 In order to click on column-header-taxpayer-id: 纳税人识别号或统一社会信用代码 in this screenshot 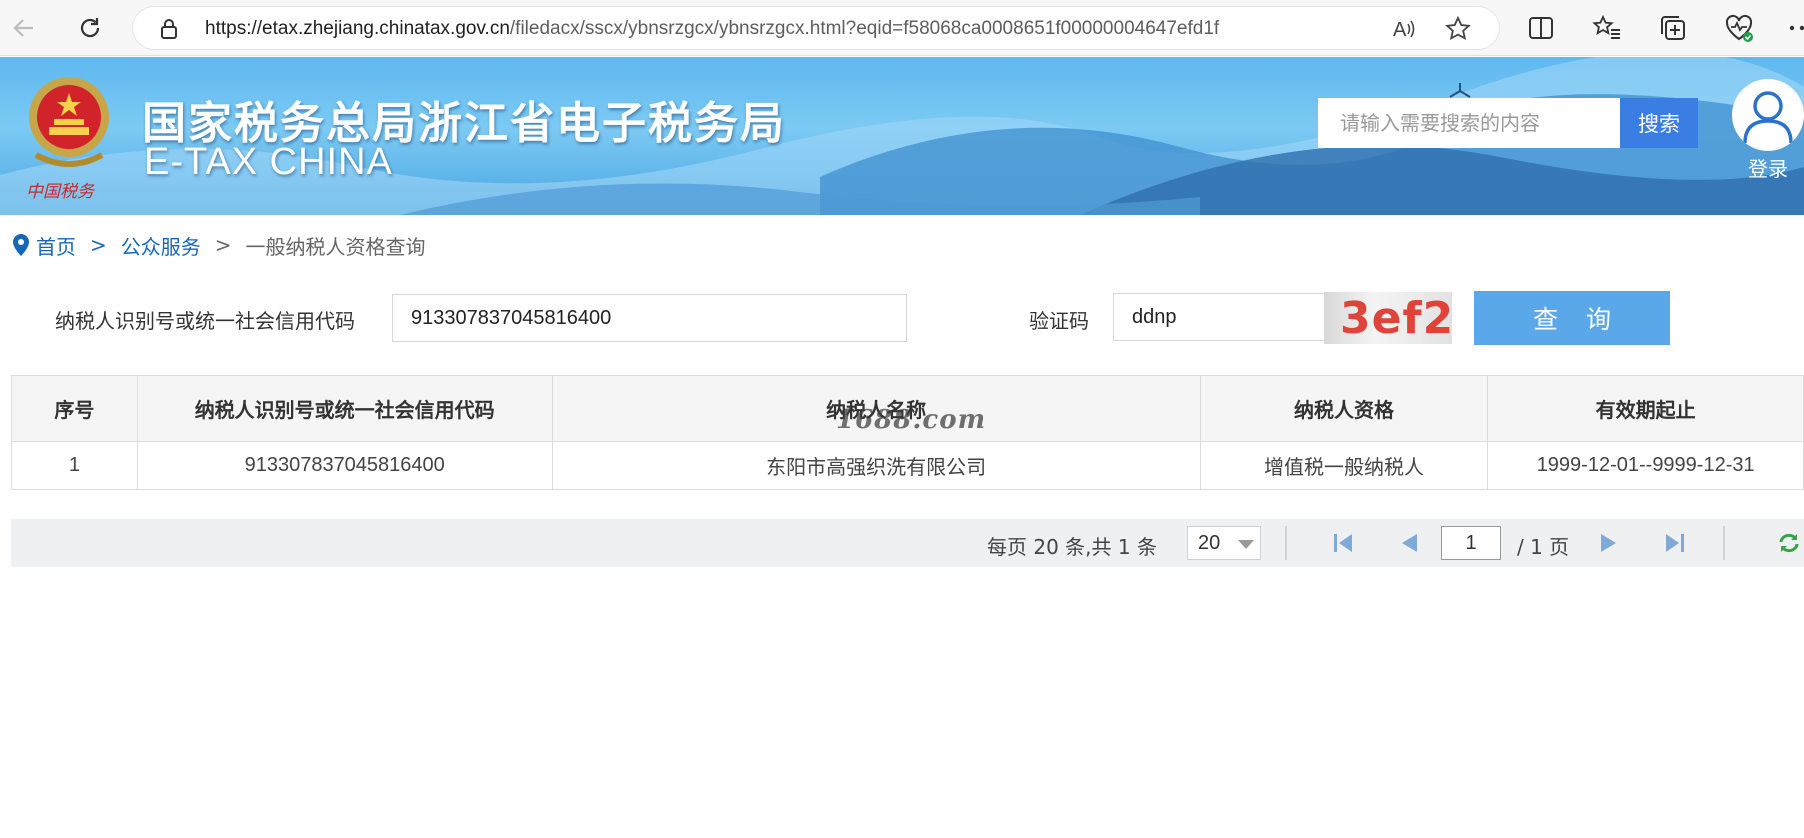, I will do `click(344, 408)`.